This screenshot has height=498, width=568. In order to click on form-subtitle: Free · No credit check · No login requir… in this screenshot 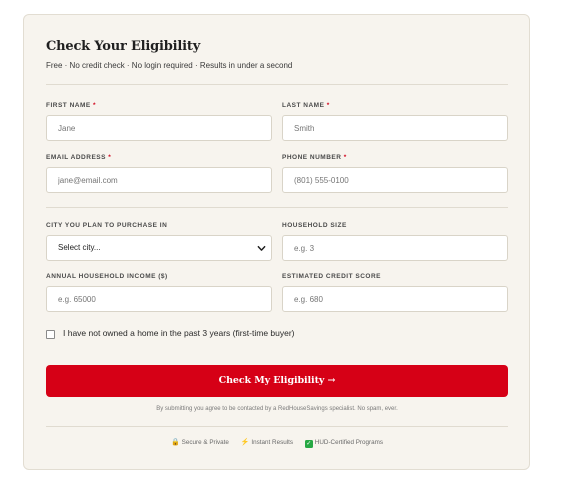, I will do `click(169, 65)`.